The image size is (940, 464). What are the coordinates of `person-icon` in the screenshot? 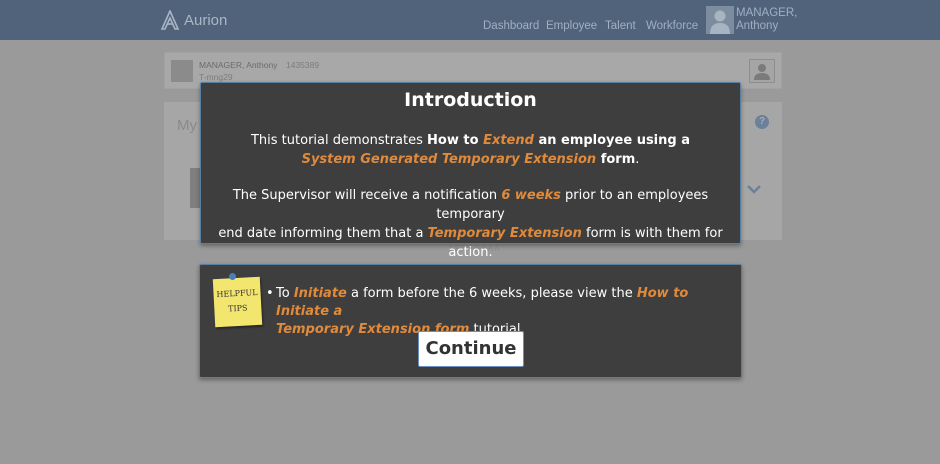 It's located at (762, 72).